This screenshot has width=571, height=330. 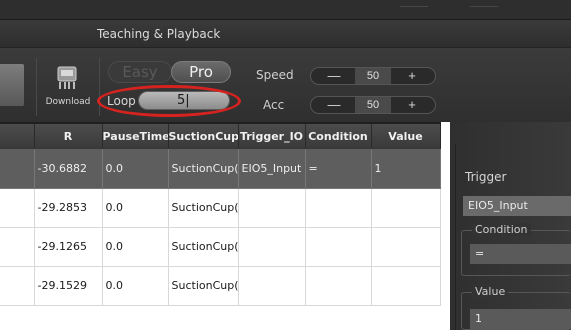 I want to click on condition-cell: =, so click(x=338, y=169).